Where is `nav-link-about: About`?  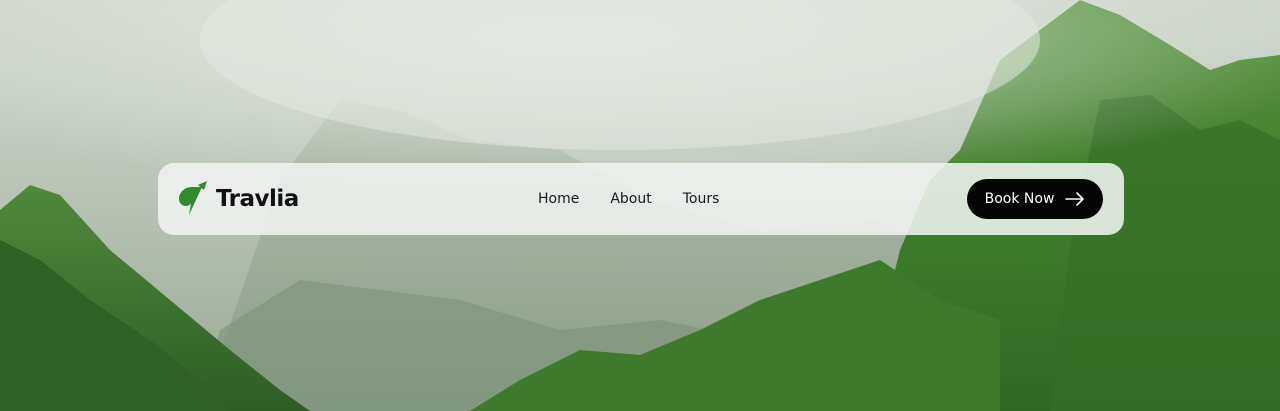 nav-link-about: About is located at coordinates (630, 199).